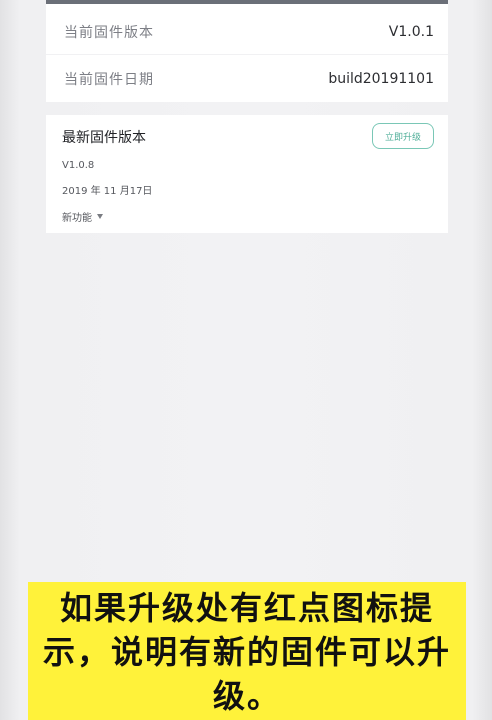 This screenshot has width=492, height=720. I want to click on latest-date-value: 2019 年 11 月17日, so click(107, 191).